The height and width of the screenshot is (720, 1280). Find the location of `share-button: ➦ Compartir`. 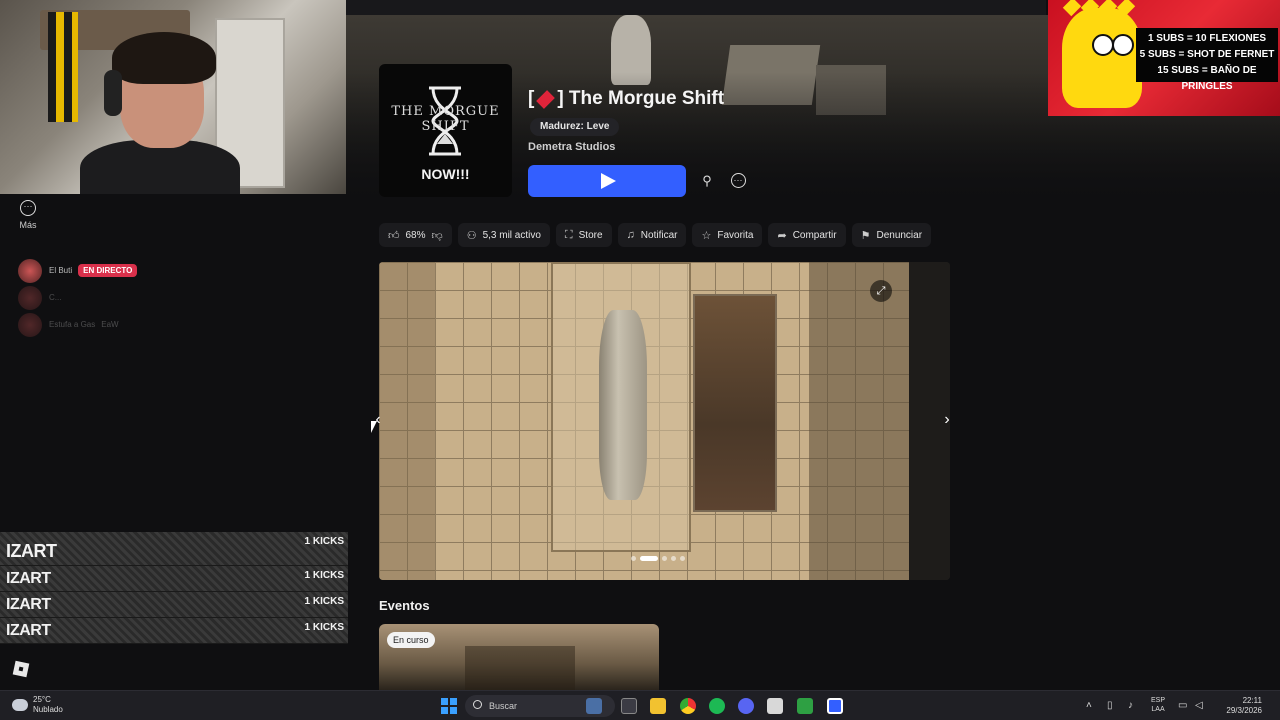

share-button: ➦ Compartir is located at coordinates (807, 235).